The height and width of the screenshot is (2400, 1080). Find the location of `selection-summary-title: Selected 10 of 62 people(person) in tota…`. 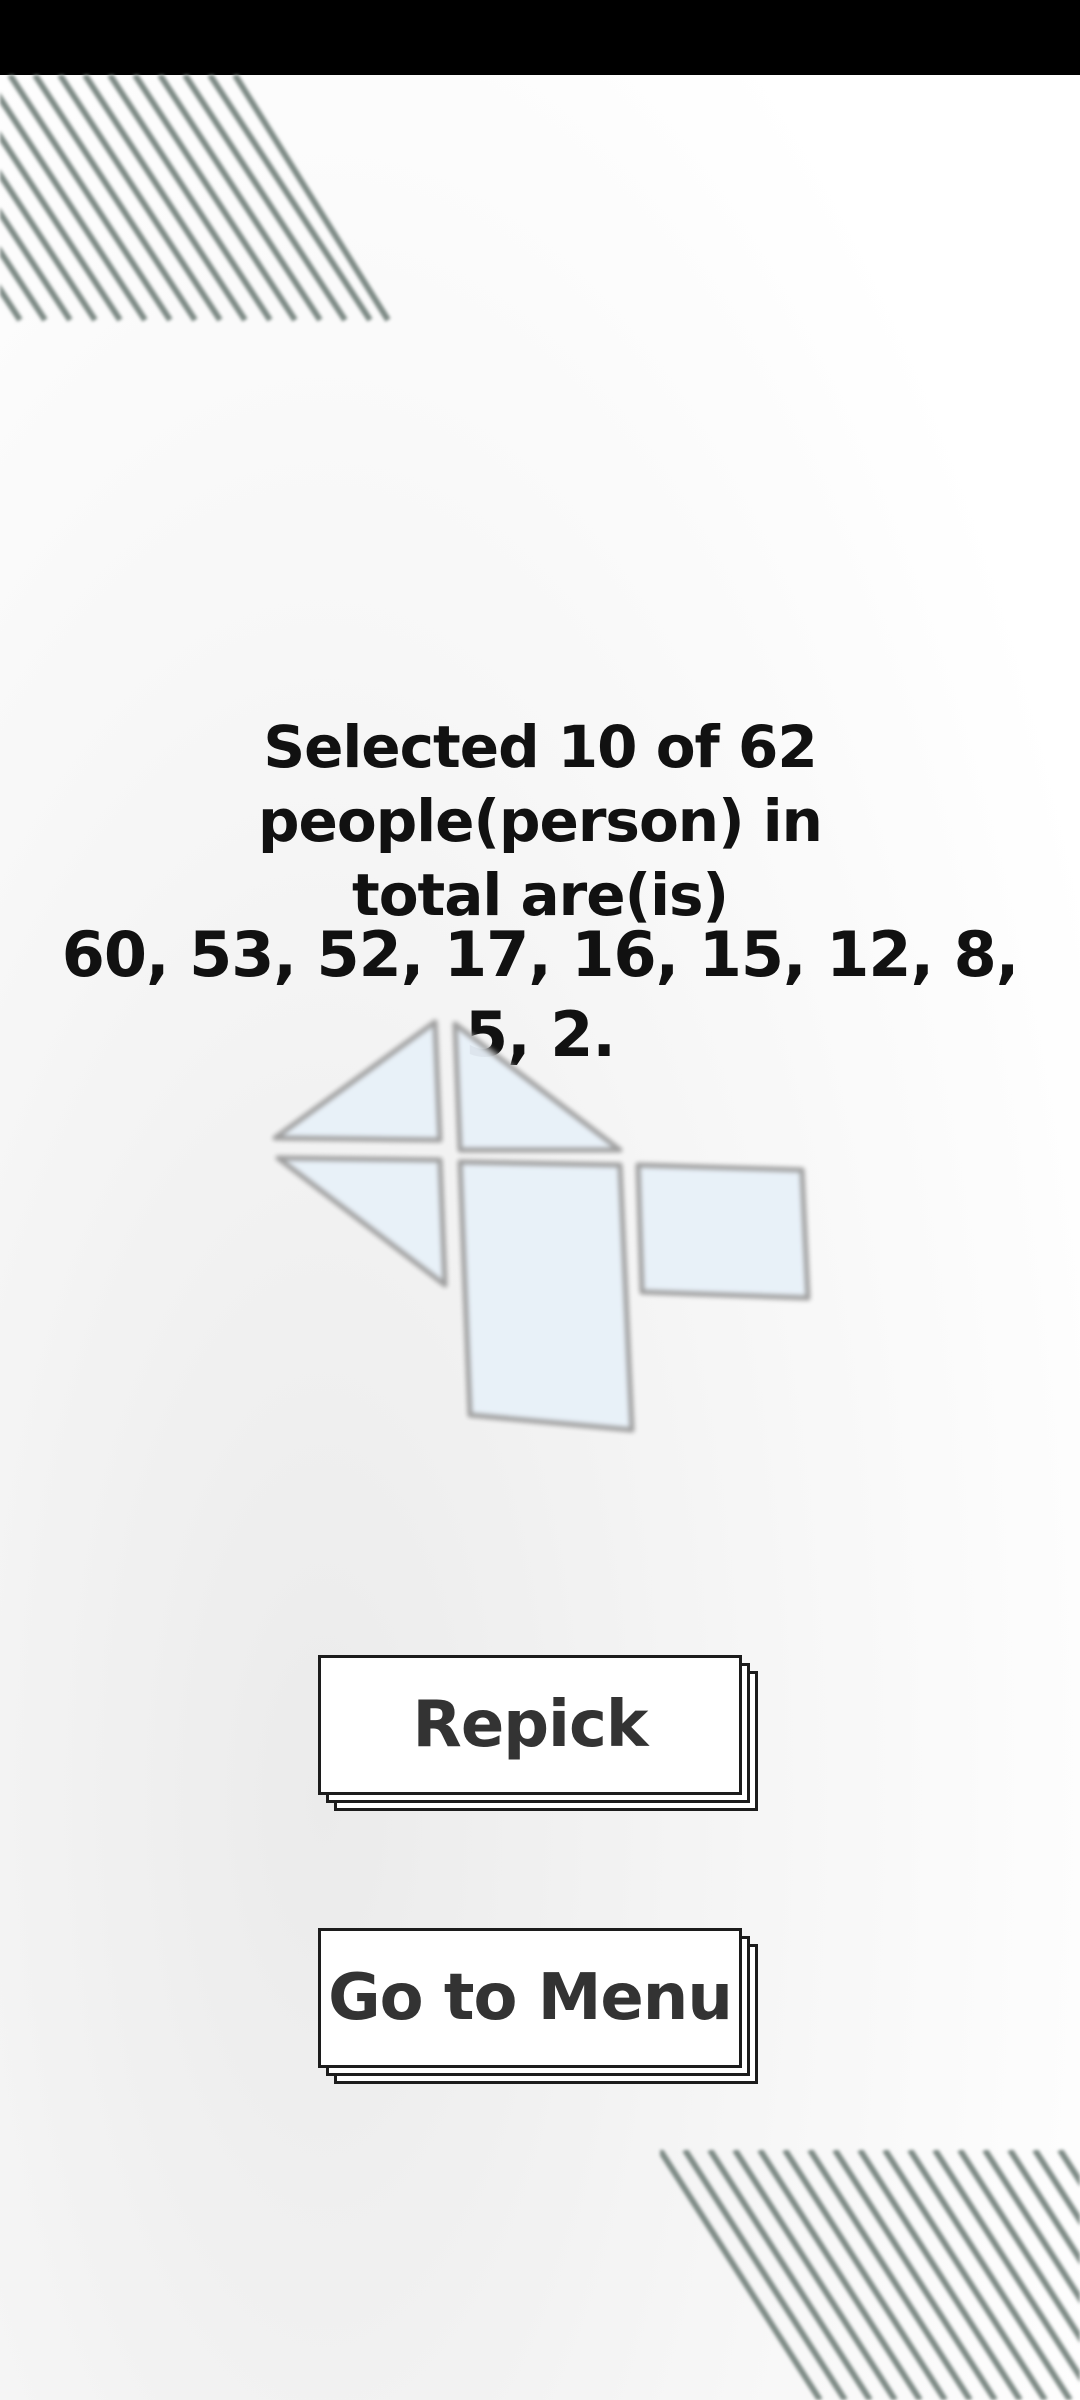

selection-summary-title: Selected 10 of 62 people(person) in tota… is located at coordinates (540, 821).